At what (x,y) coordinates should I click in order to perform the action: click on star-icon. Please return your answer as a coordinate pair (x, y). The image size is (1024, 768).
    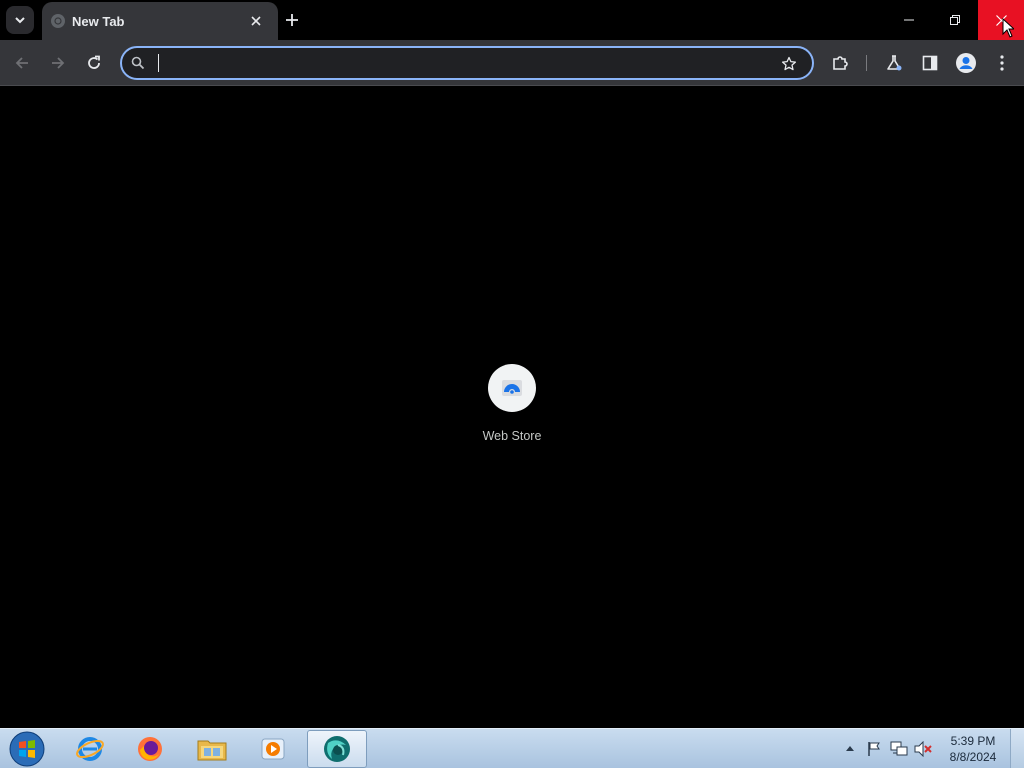
    Looking at the image, I should click on (789, 63).